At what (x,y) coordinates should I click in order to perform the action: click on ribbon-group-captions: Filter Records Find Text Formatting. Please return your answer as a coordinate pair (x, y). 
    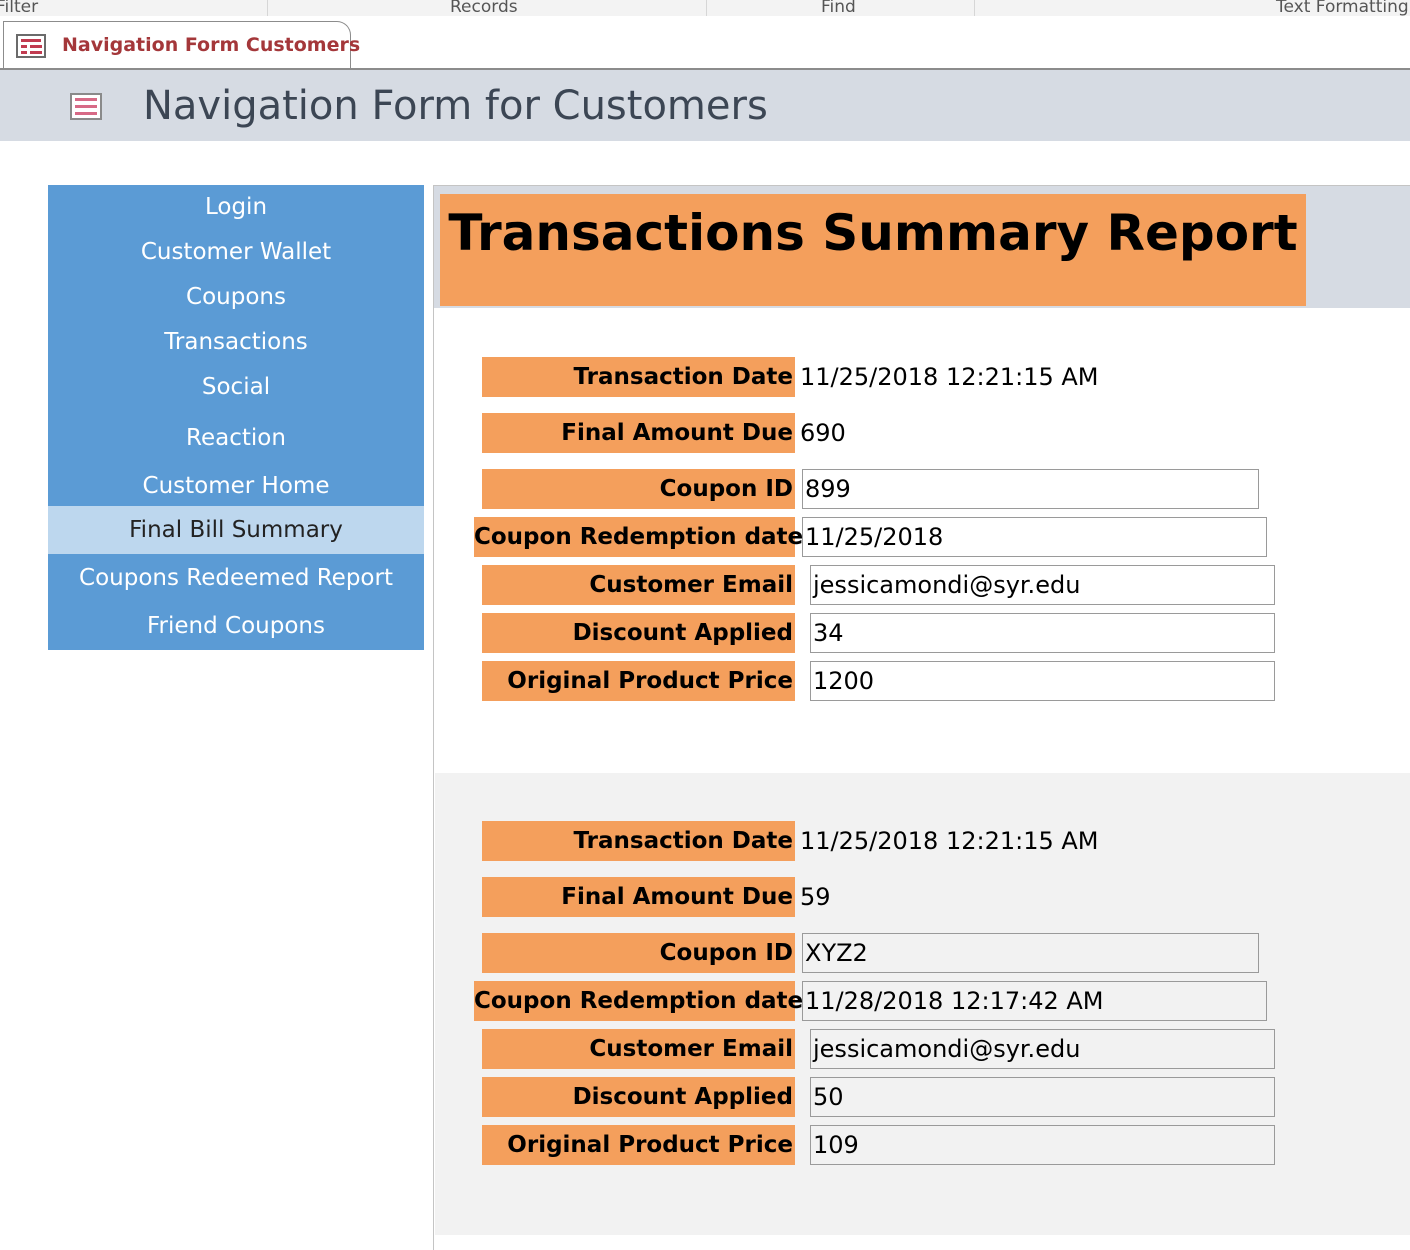
    Looking at the image, I should click on (705, 8).